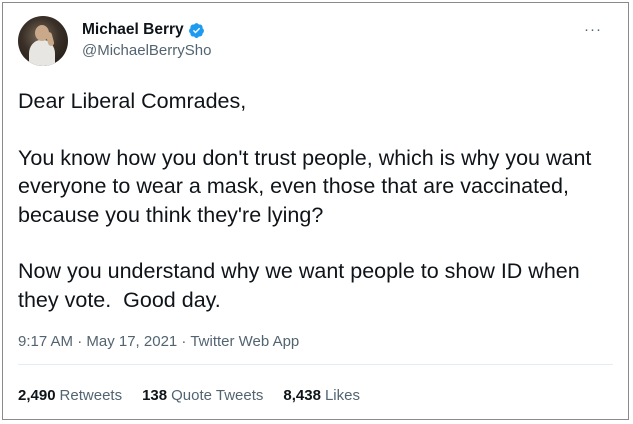  I want to click on stat-label: Likes, so click(342, 395).